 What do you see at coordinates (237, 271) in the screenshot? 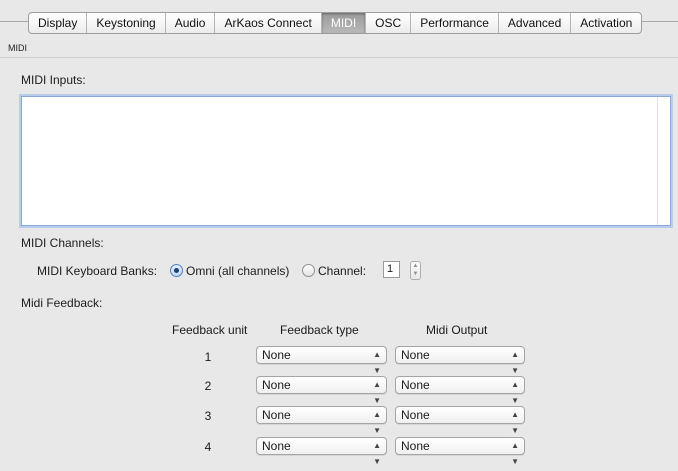
I see `omni-radio-label: Omni (all channels)` at bounding box center [237, 271].